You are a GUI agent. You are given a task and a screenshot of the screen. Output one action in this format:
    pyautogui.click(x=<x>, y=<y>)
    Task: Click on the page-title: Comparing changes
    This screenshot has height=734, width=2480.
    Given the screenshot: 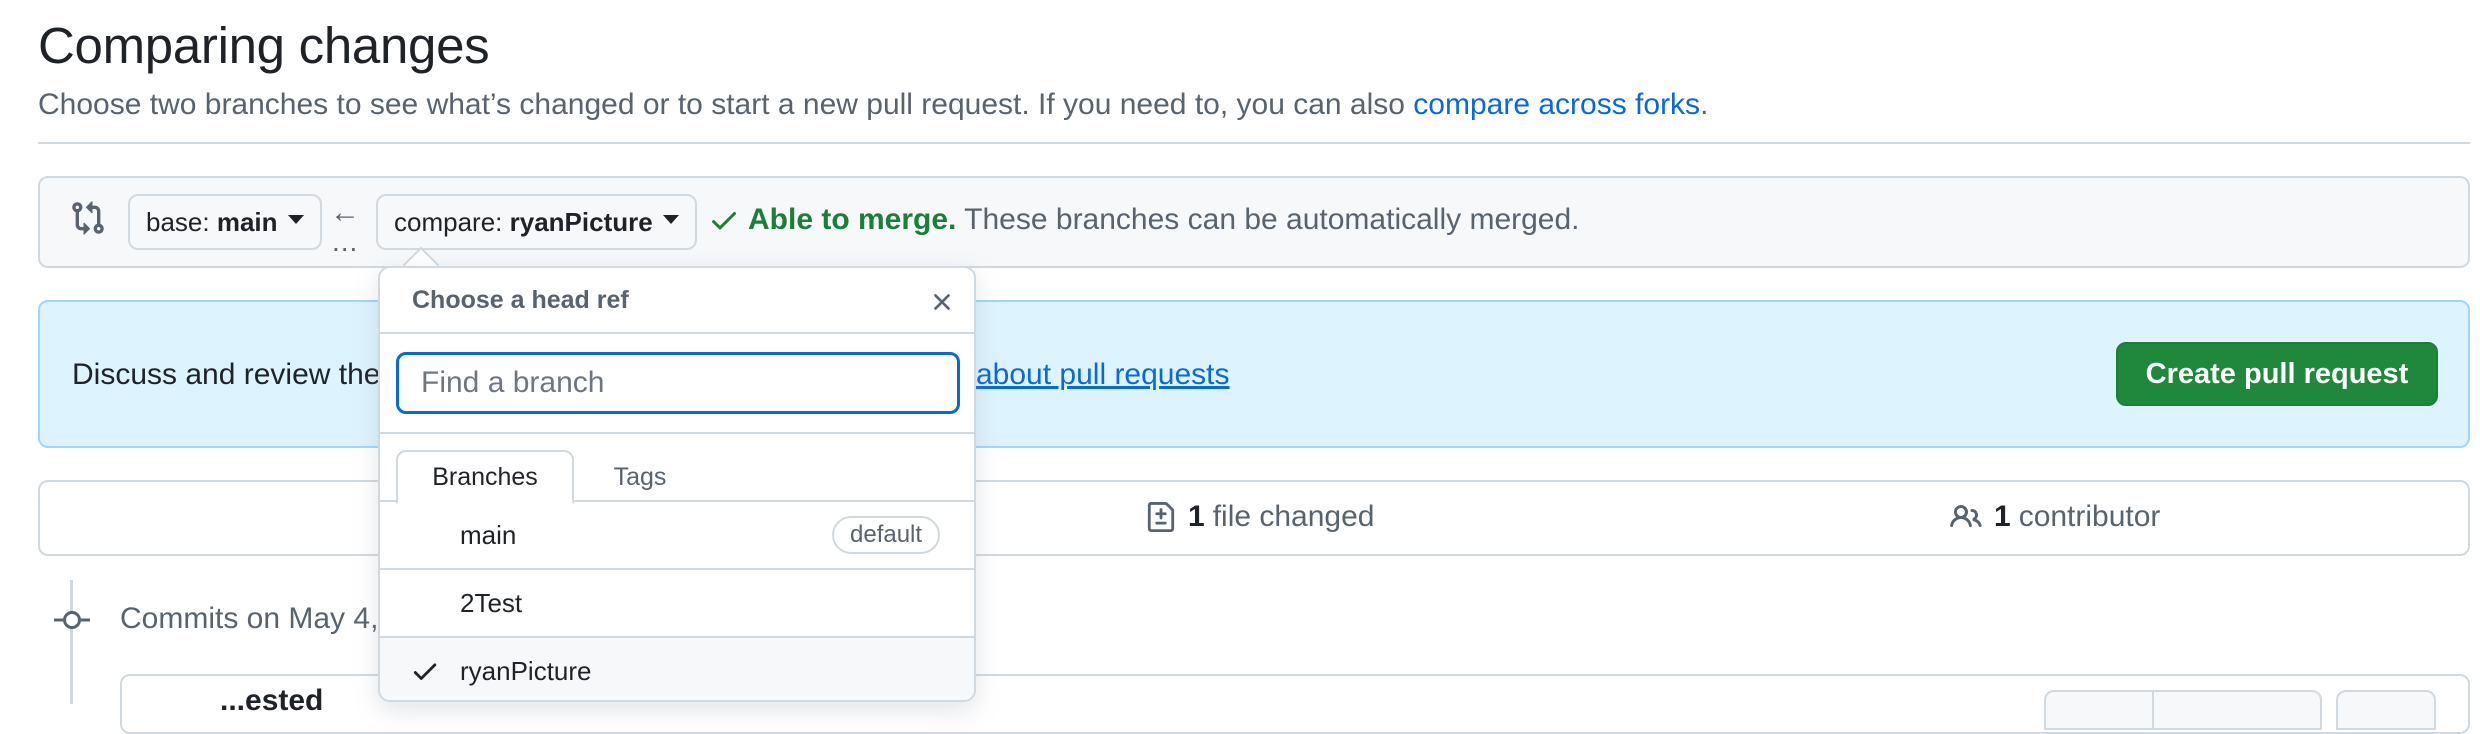 What is the action you would take?
    pyautogui.click(x=264, y=45)
    